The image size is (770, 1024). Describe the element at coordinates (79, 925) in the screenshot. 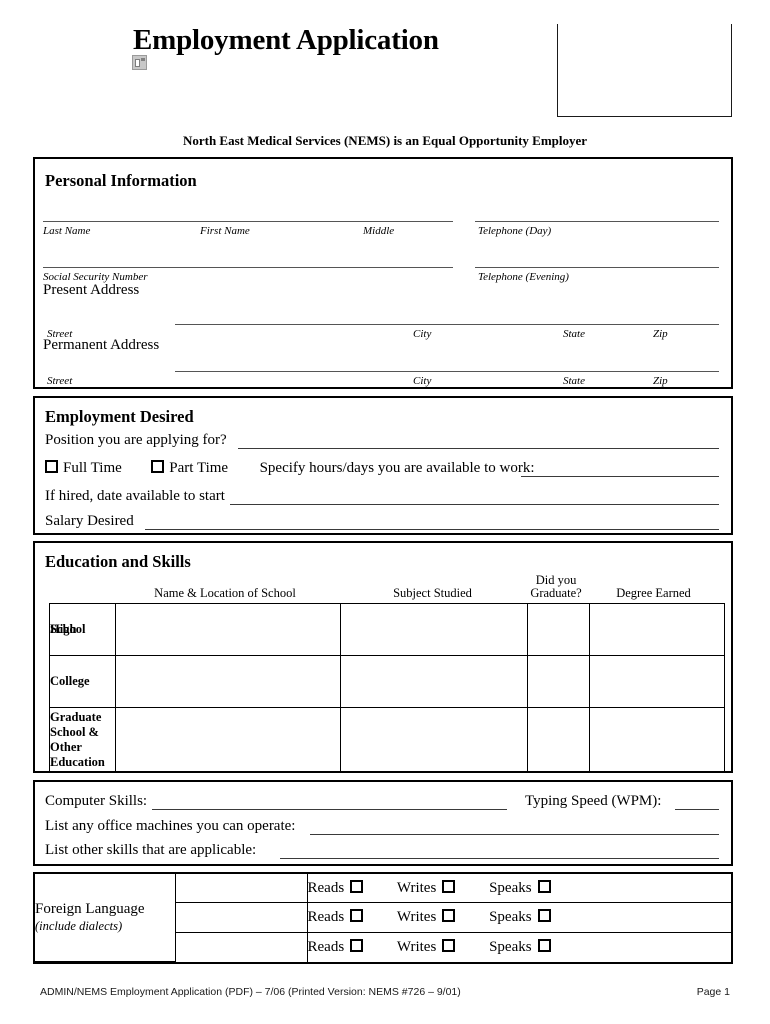

I see `foreign-language-note: (include dialects)` at that location.